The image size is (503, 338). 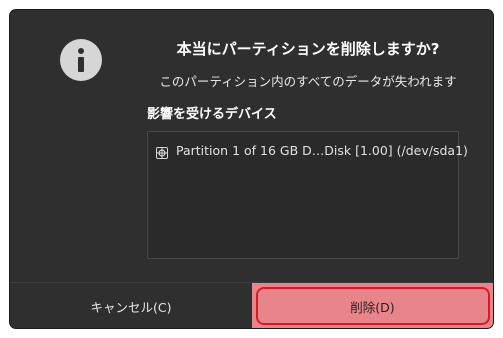 I want to click on dialog-message: このパーティション内のすべてのデータが失われます, so click(x=308, y=81).